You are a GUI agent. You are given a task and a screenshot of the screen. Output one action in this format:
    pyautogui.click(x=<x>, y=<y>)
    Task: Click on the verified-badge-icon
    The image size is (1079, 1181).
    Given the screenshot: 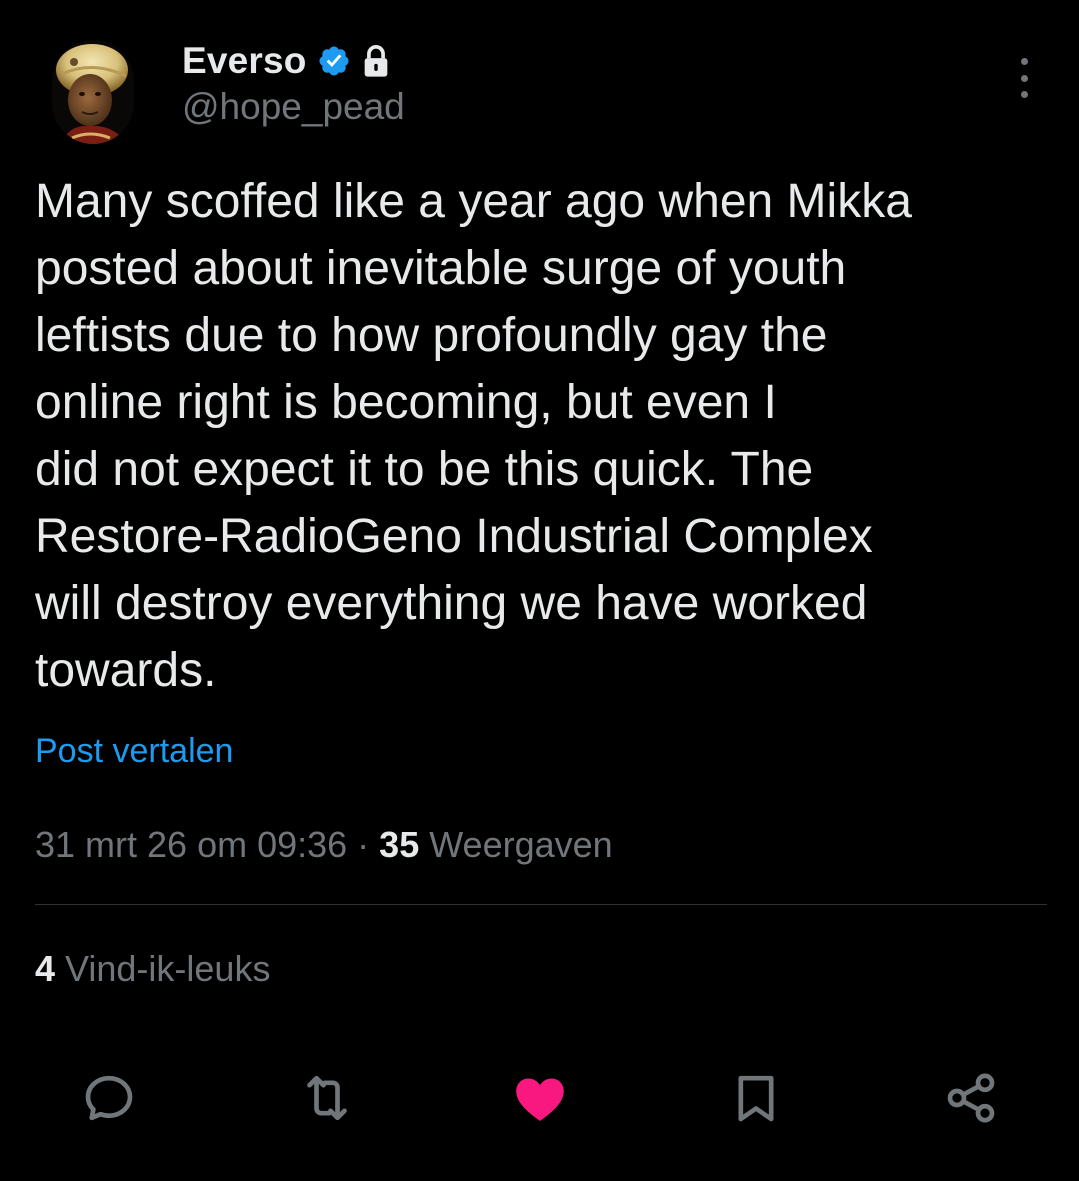 What is the action you would take?
    pyautogui.click(x=334, y=61)
    